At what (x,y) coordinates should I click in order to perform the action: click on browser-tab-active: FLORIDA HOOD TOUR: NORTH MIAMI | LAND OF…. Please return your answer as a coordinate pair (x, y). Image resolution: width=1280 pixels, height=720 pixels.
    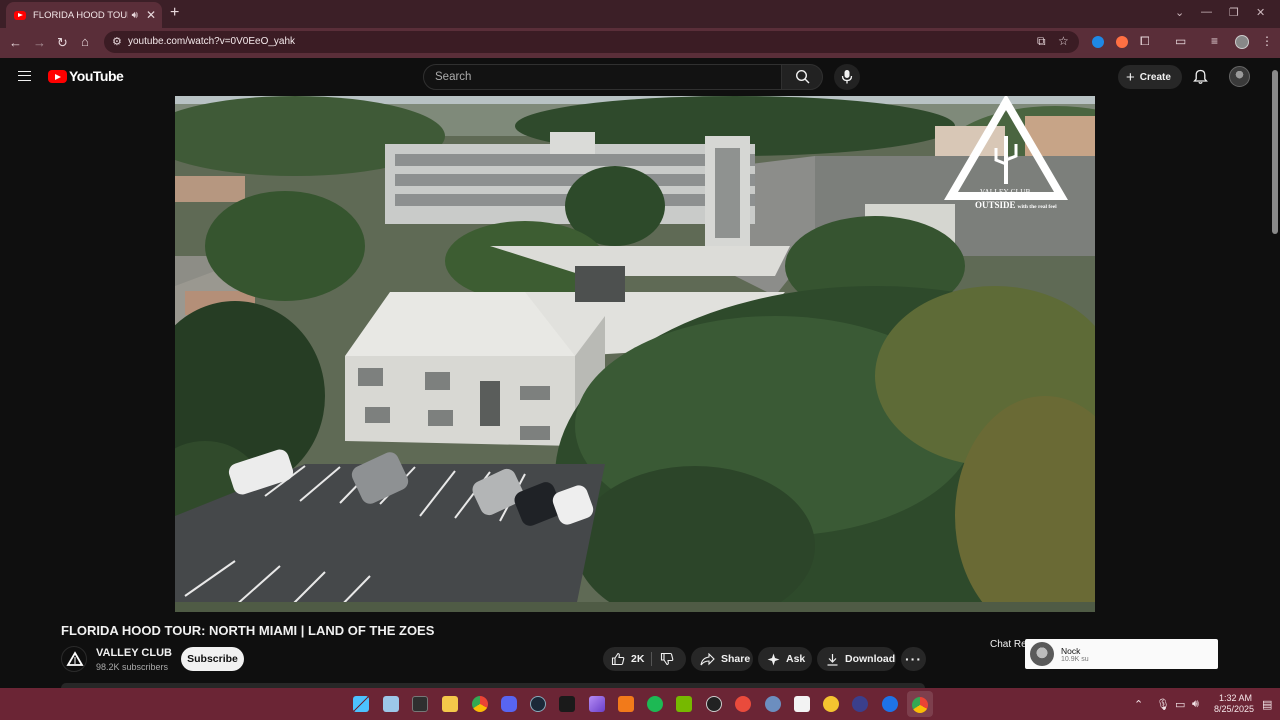
    Looking at the image, I should click on (84, 15).